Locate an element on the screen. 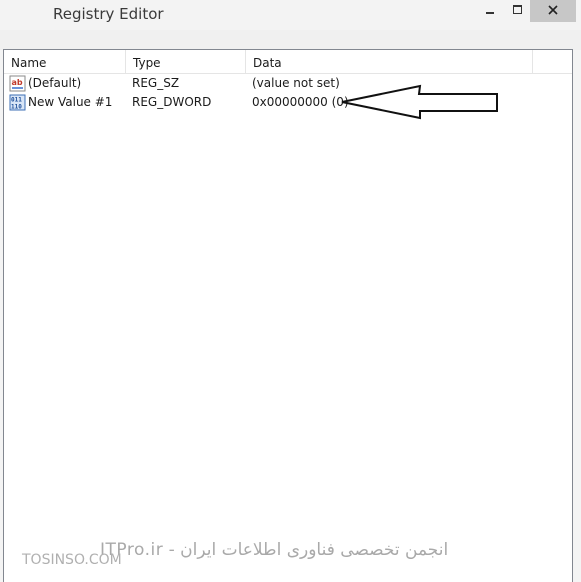 Image resolution: width=581 pixels, height=582 pixels. svg-text: ab is located at coordinates (17, 82).